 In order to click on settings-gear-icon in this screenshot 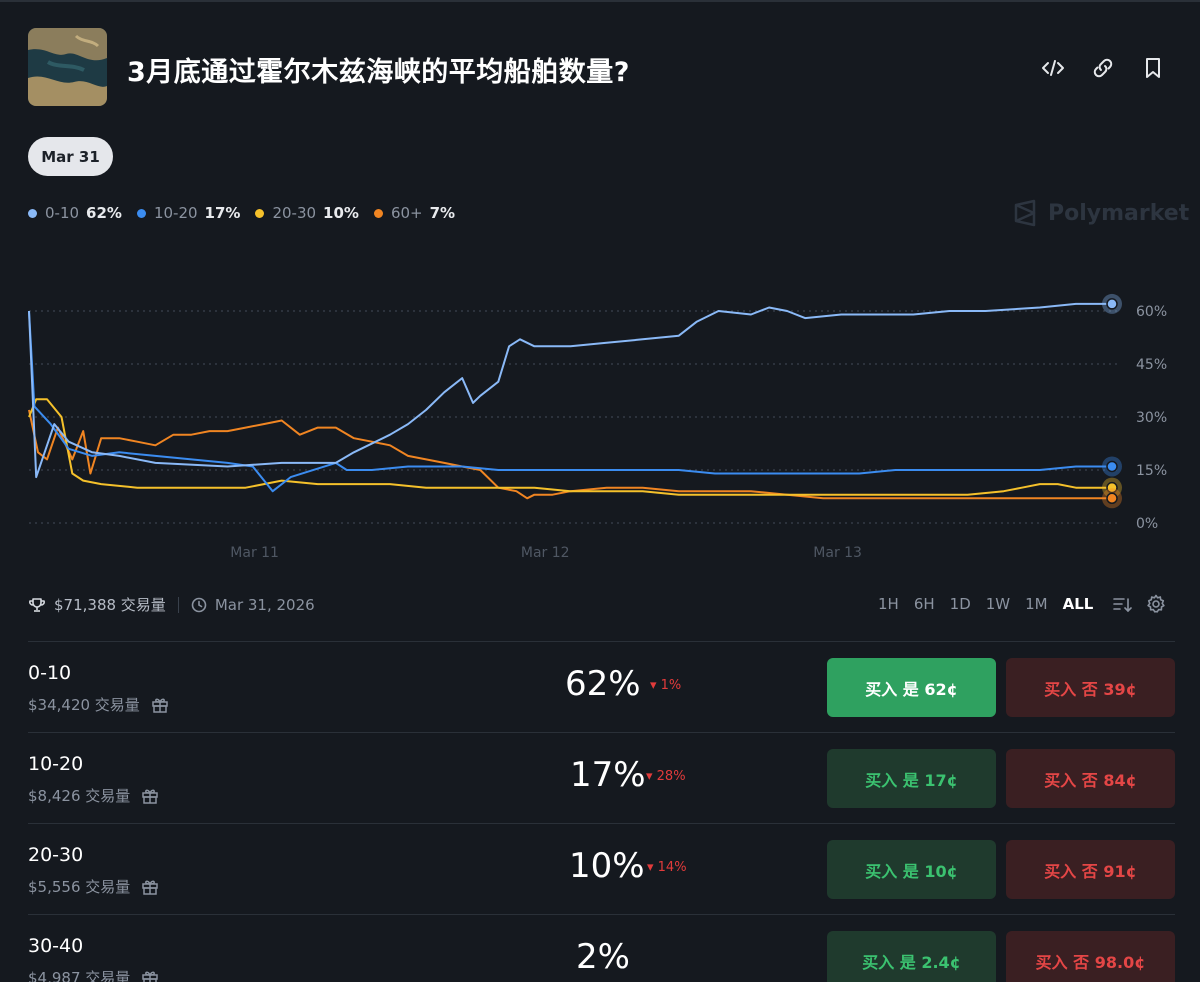, I will do `click(1156, 604)`.